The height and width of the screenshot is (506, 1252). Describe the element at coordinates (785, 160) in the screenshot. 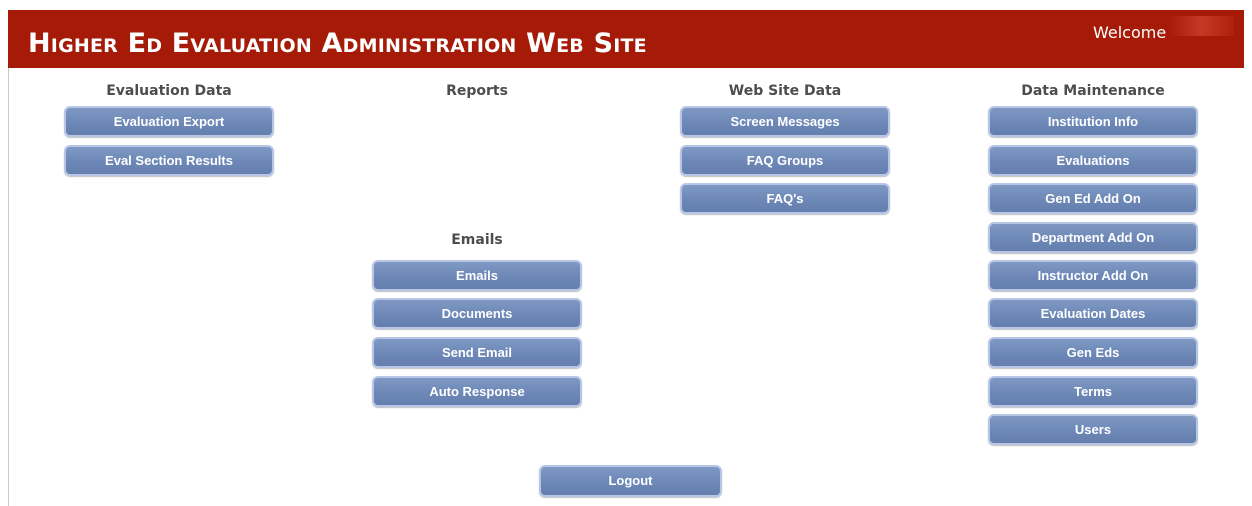

I see `faq-groups-button: FAQ Groups` at that location.